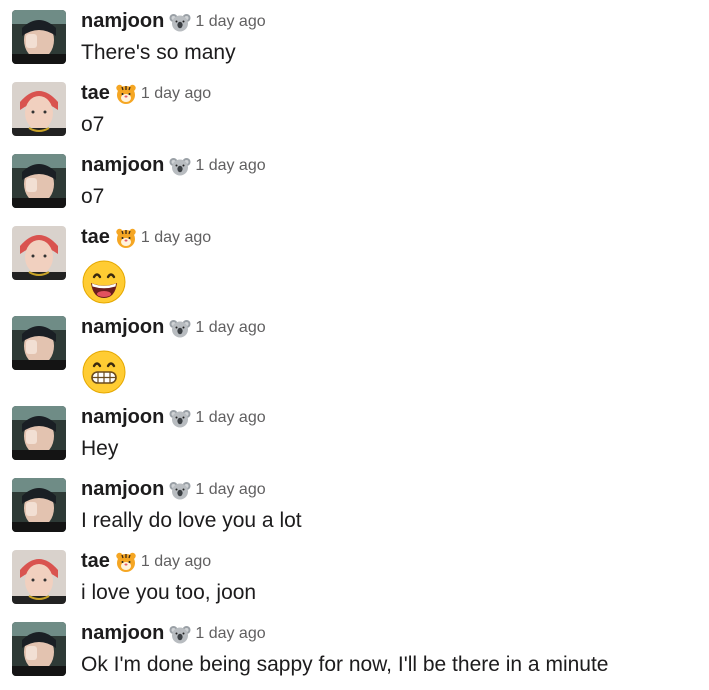  I want to click on message-text: Hey, so click(100, 448).